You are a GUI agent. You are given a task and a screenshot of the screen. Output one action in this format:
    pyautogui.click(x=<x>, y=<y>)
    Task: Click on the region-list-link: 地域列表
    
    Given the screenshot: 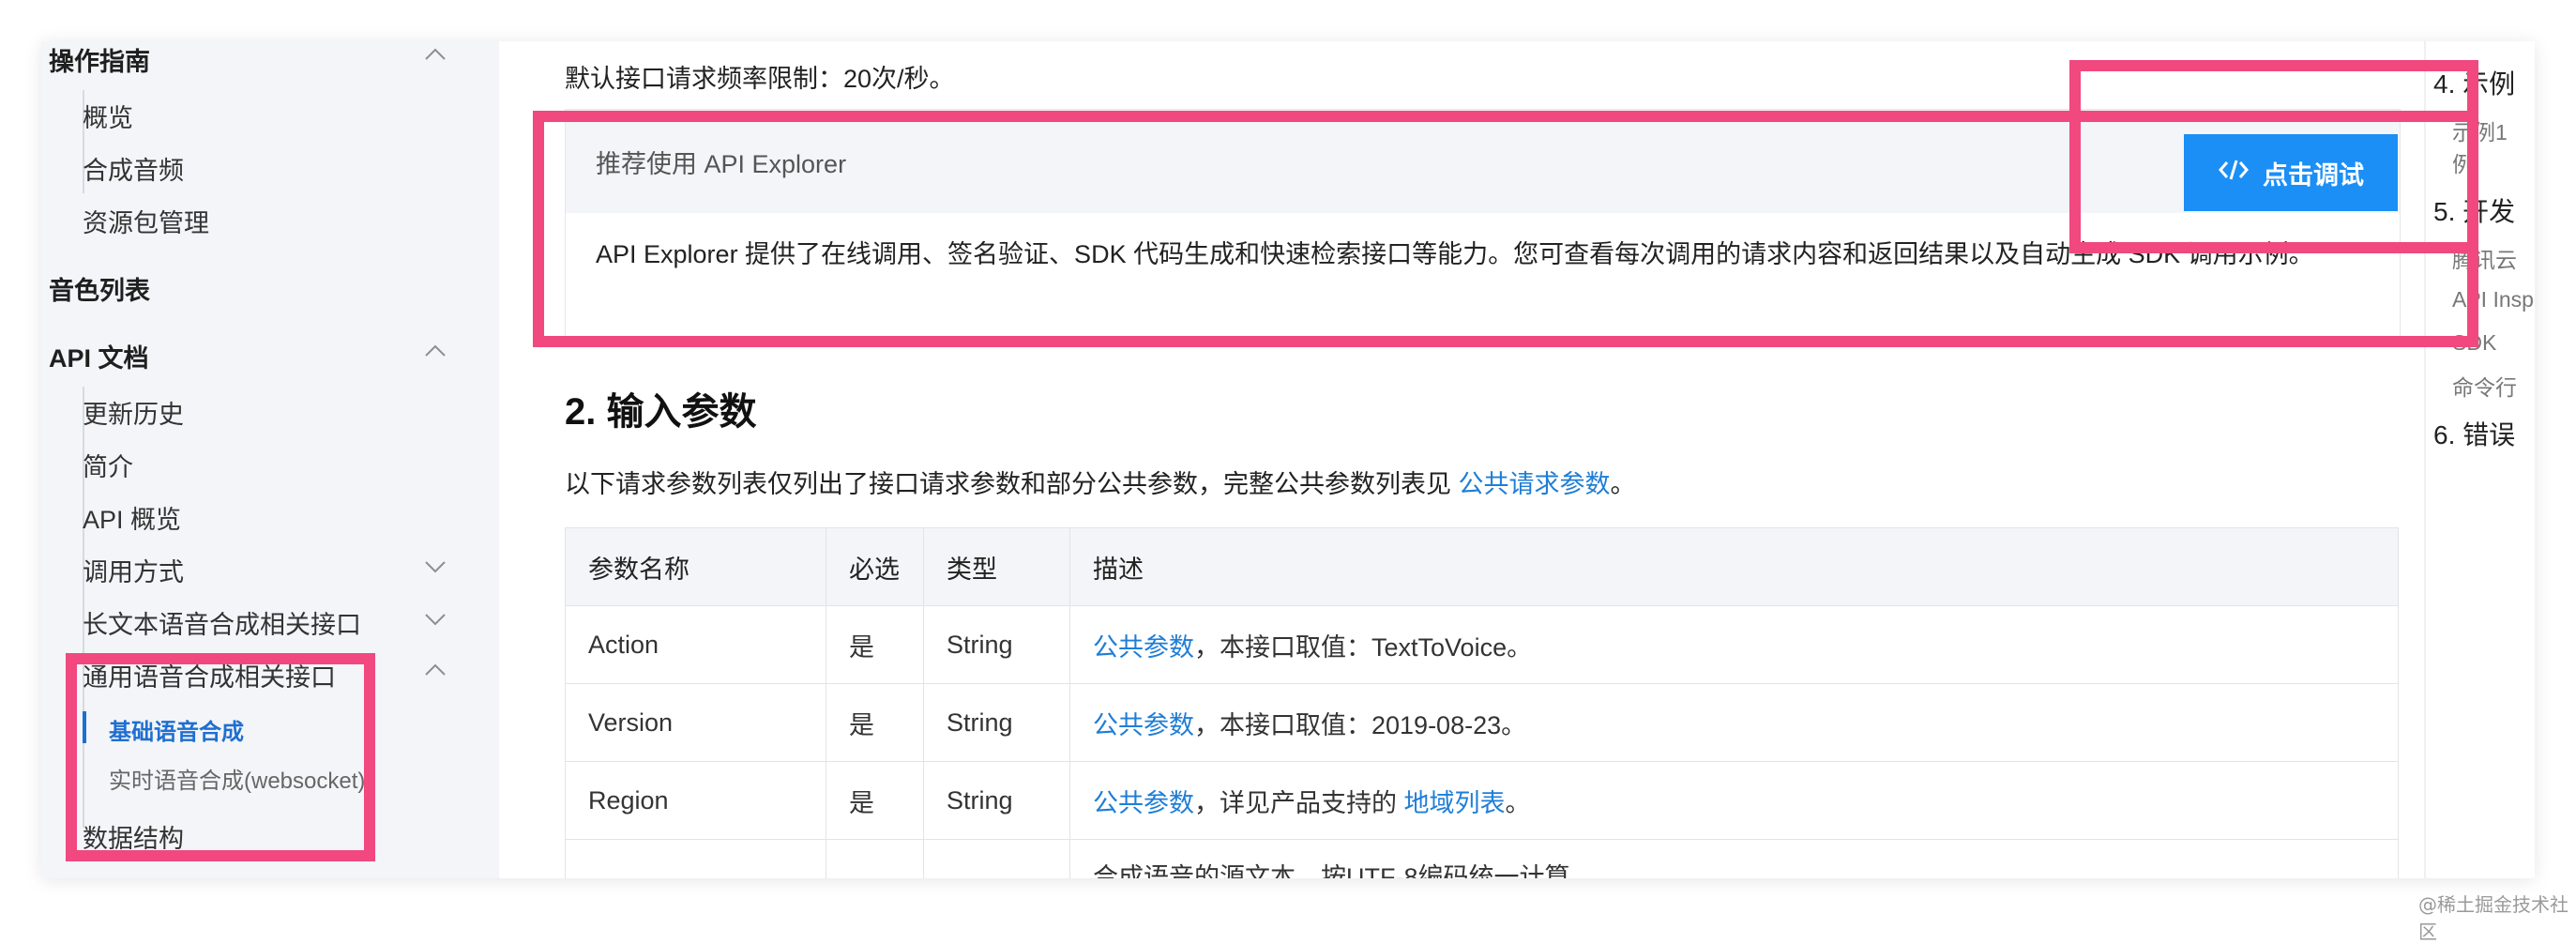 What is the action you would take?
    pyautogui.click(x=1455, y=803)
    